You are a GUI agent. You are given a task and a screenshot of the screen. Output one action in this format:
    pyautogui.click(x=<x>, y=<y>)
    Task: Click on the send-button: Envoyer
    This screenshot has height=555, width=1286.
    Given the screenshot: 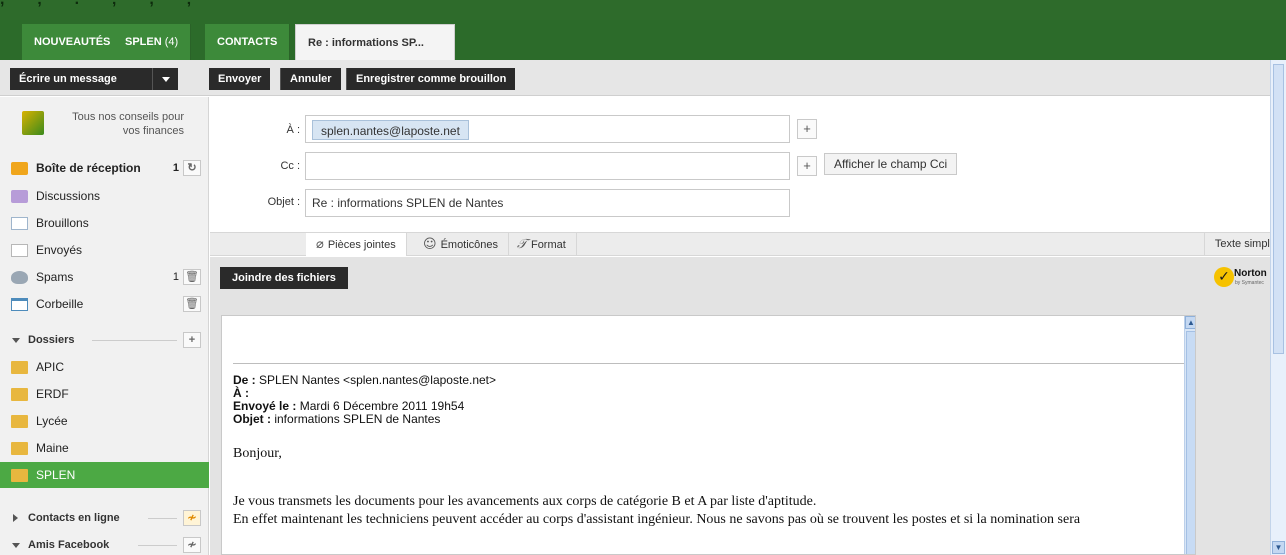 What is the action you would take?
    pyautogui.click(x=240, y=79)
    